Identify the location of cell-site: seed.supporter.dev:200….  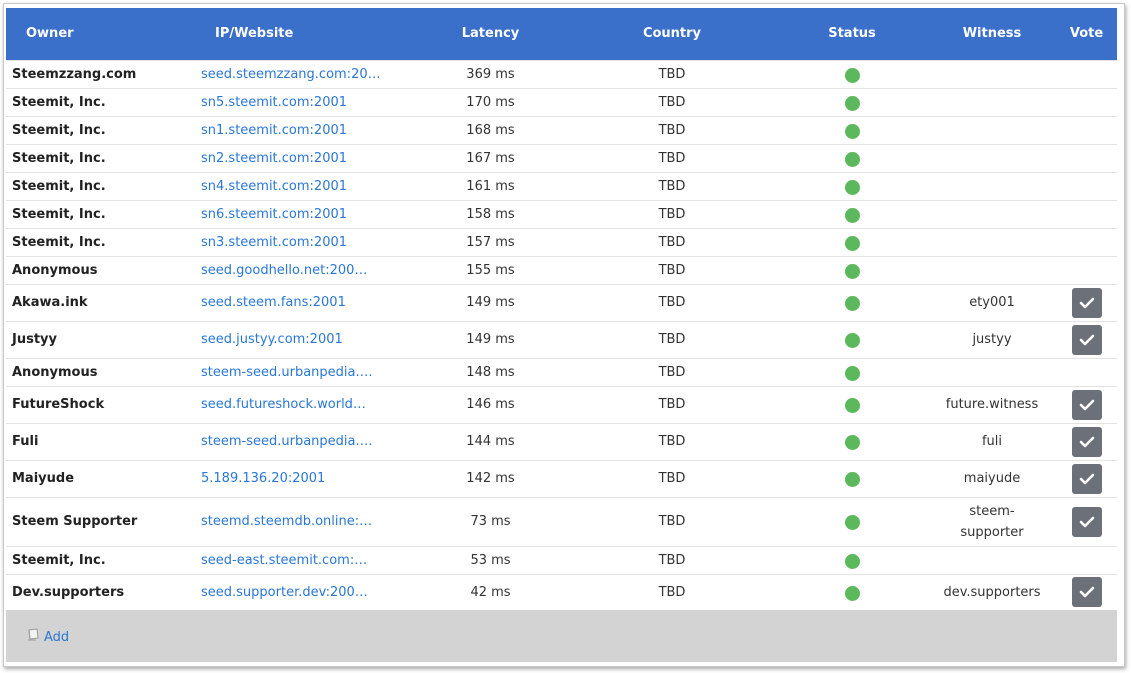
(303, 591).